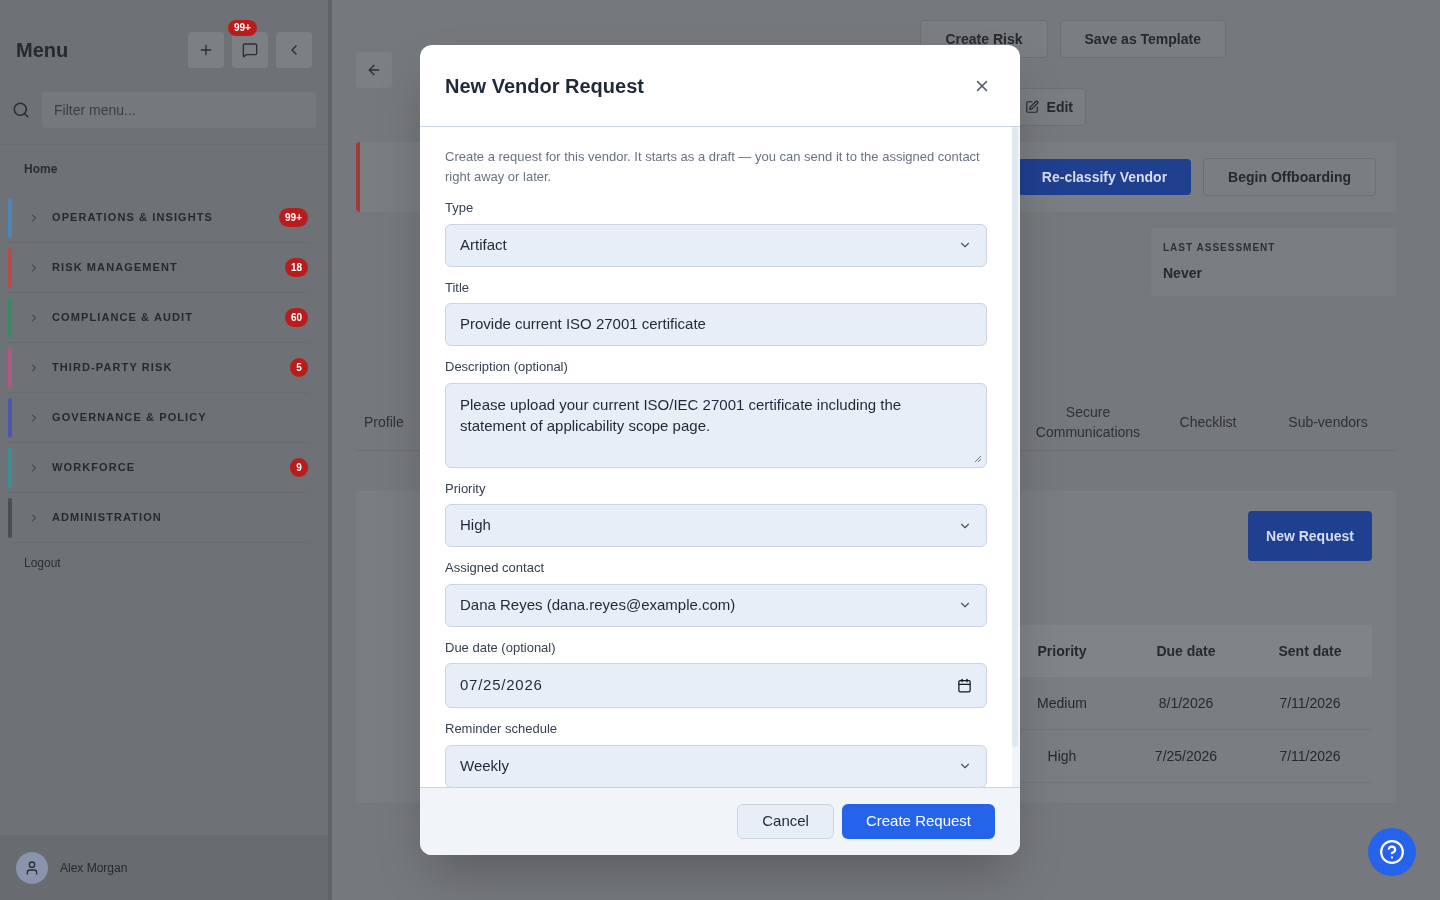 Image resolution: width=1440 pixels, height=900 pixels. I want to click on column-header: Due date, so click(1186, 651).